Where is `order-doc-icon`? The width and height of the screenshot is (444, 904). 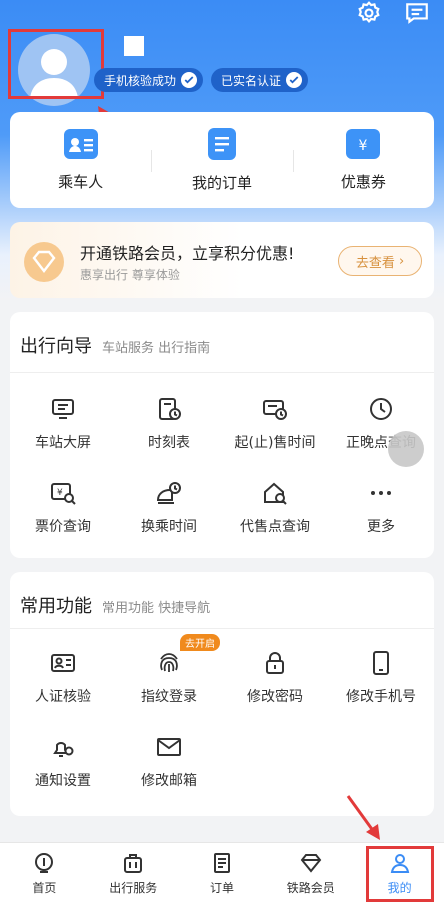
order-doc-icon is located at coordinates (221, 863).